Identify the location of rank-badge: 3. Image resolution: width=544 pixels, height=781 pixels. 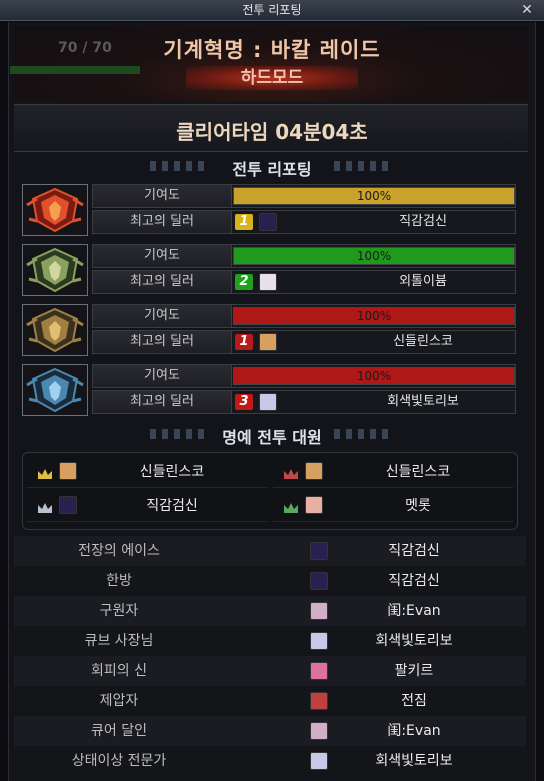
(244, 402).